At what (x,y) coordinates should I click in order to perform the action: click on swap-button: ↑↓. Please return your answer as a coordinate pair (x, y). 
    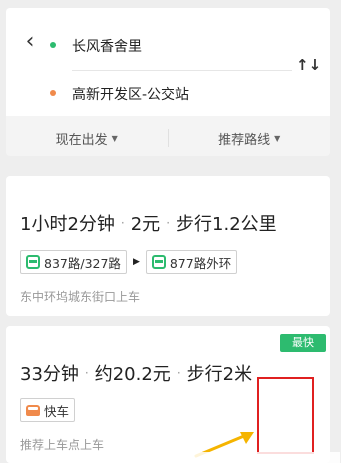
    Looking at the image, I should click on (309, 65).